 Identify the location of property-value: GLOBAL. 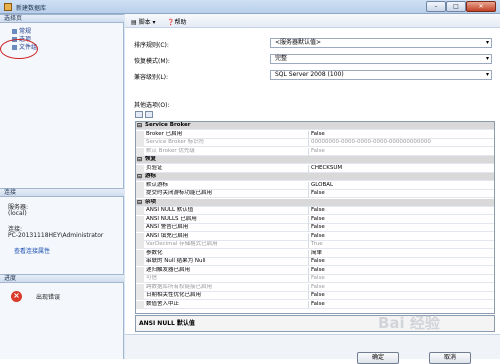
(401, 185).